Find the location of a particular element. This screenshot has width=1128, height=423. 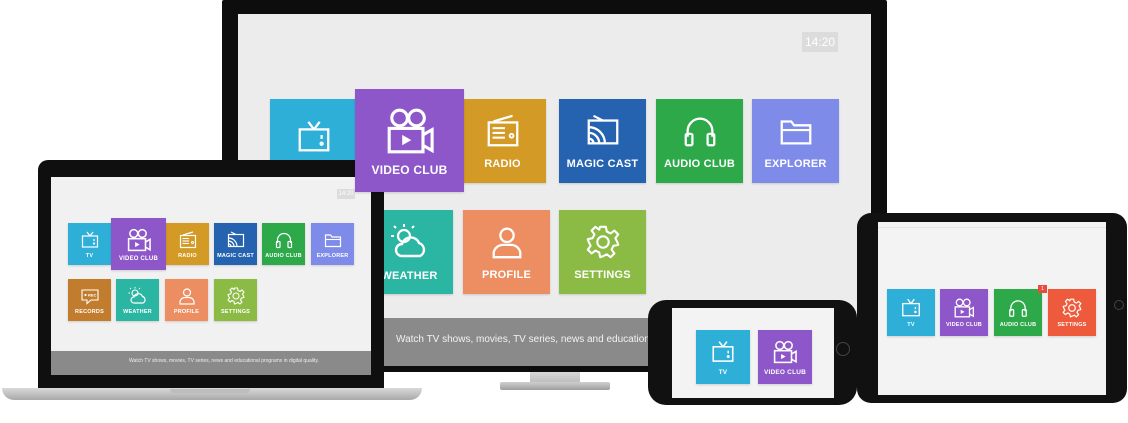

rec-icon is located at coordinates (90, 296).